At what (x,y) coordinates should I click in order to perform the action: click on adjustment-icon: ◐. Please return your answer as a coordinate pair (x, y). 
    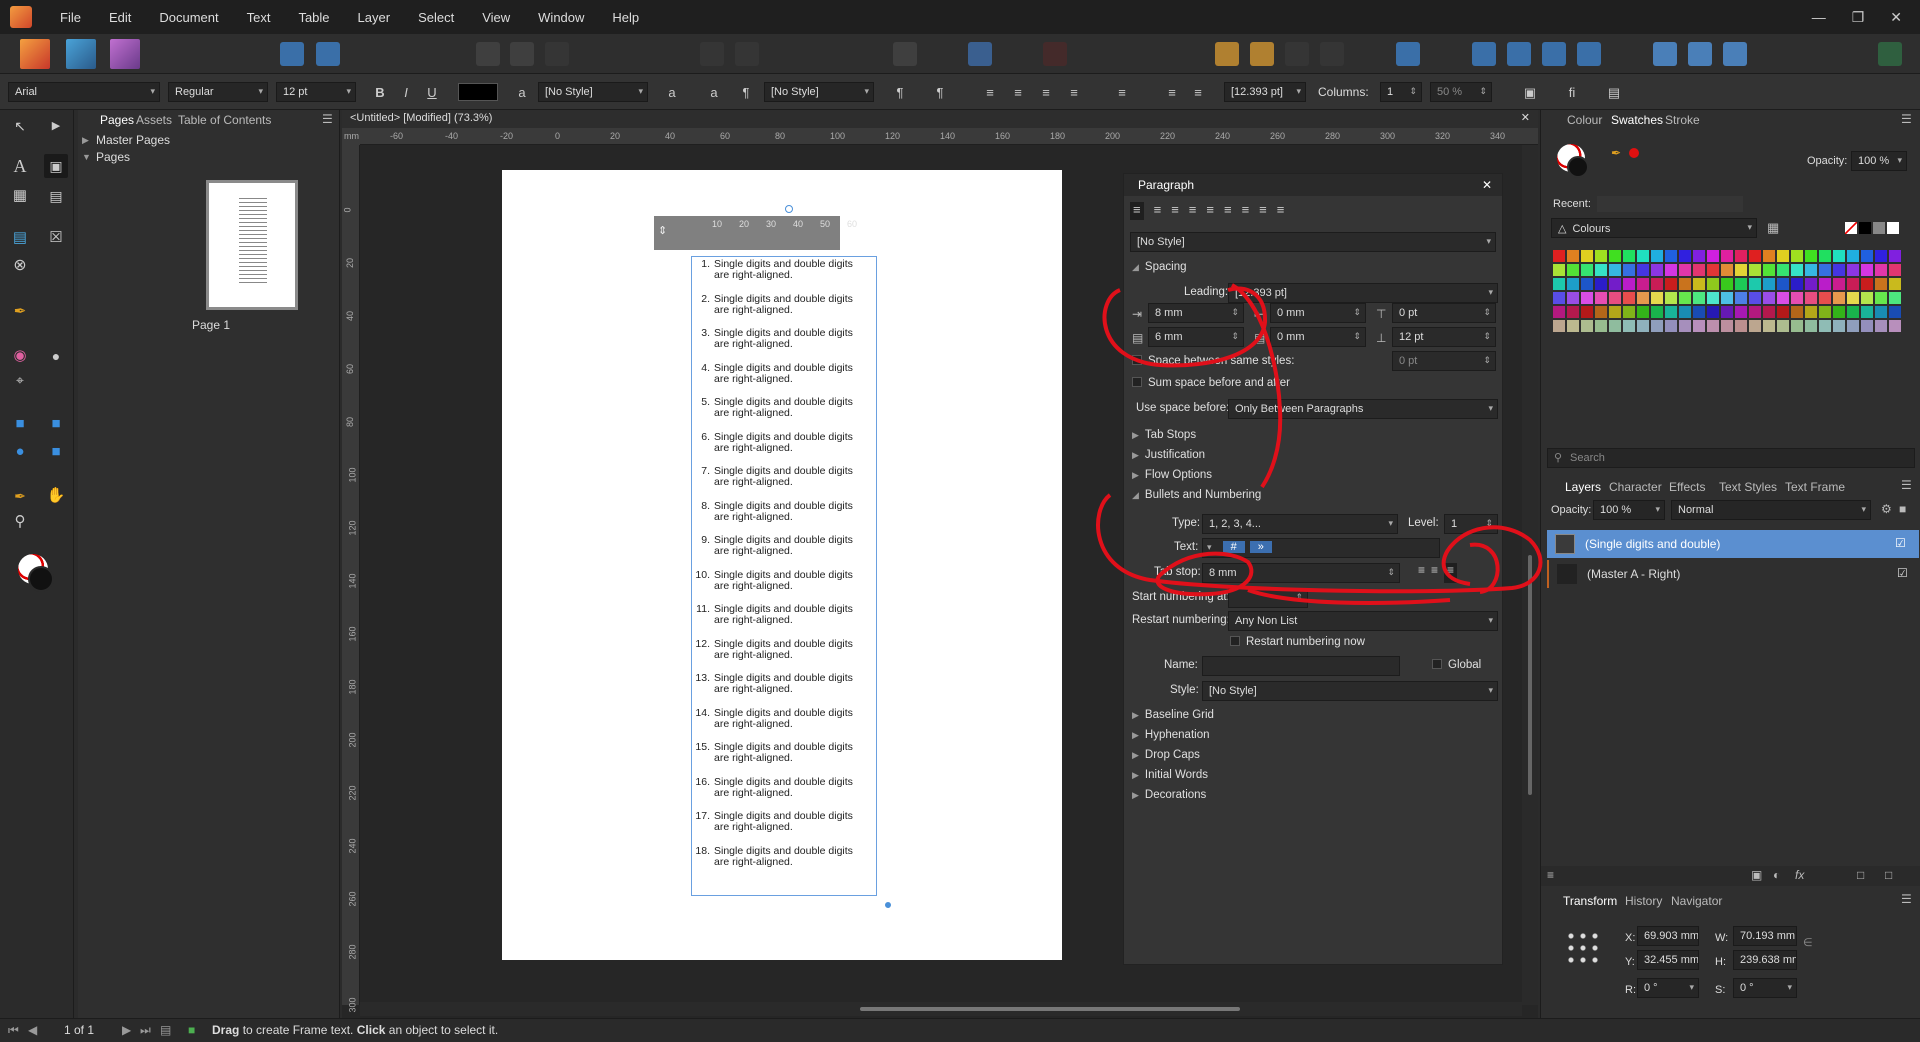
    Looking at the image, I should click on (1776, 875).